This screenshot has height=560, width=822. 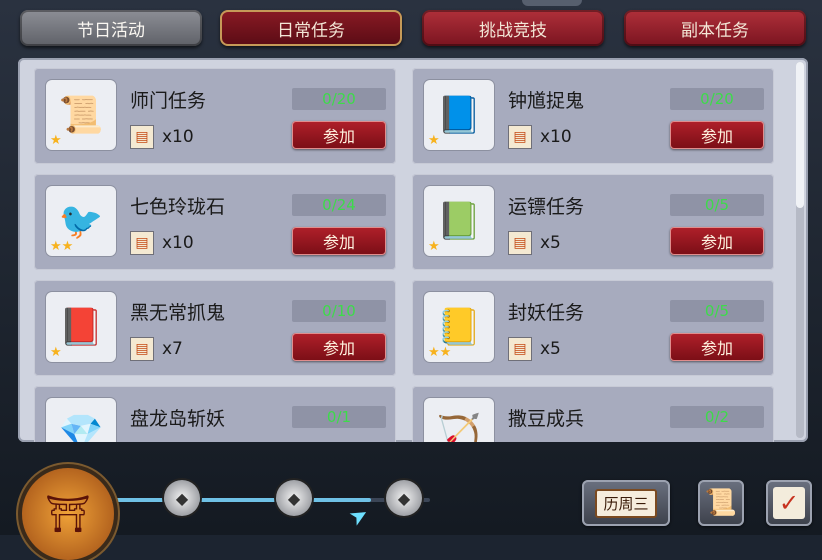 I want to click on calendar-button: 历周三, so click(x=626, y=503).